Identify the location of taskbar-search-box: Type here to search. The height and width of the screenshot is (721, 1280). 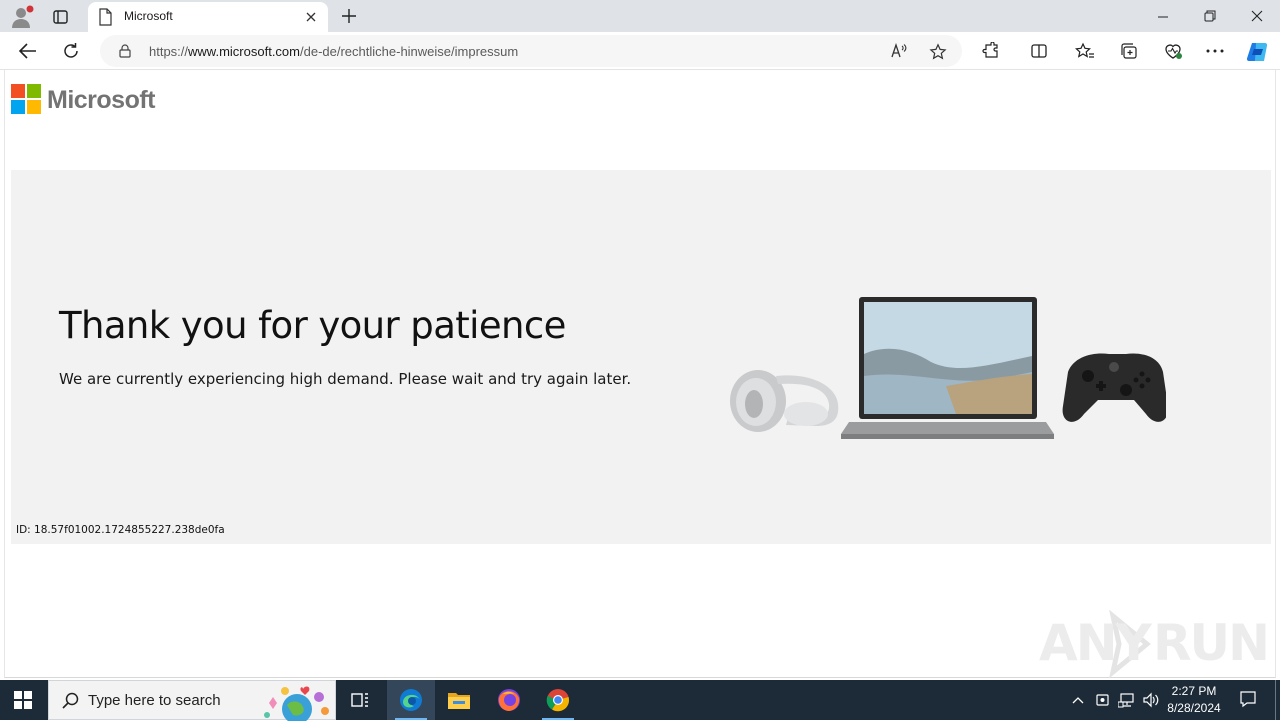
(192, 700).